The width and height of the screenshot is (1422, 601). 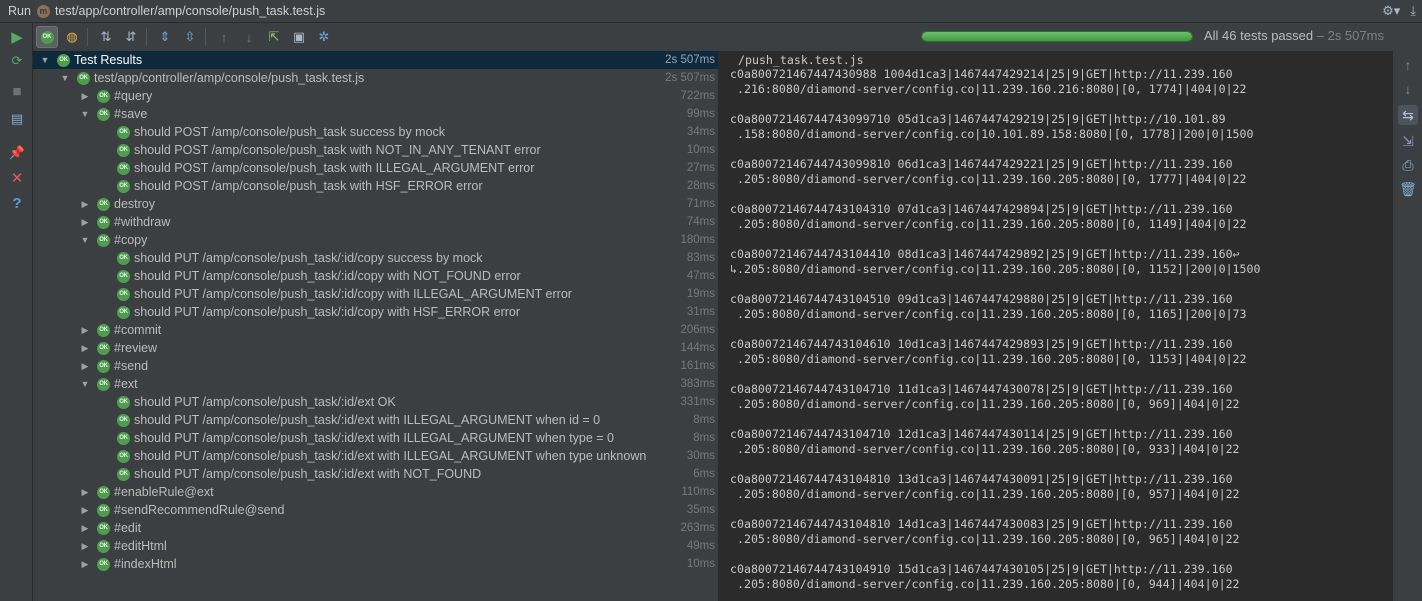 What do you see at coordinates (375, 114) in the screenshot?
I see `test-suite-row: ▼ OK #save 99ms` at bounding box center [375, 114].